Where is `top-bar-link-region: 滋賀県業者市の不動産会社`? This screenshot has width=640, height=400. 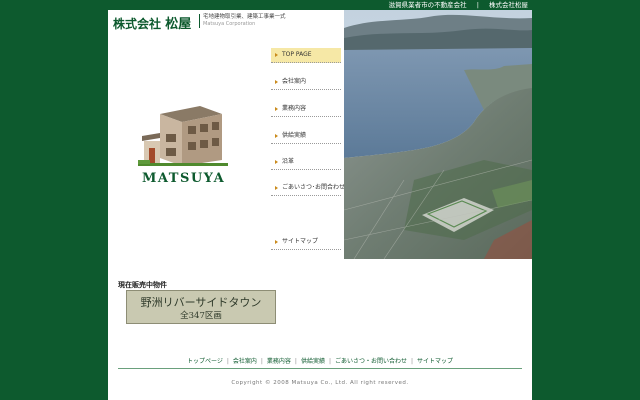 top-bar-link-region: 滋賀県業者市の不動産会社 is located at coordinates (428, 5).